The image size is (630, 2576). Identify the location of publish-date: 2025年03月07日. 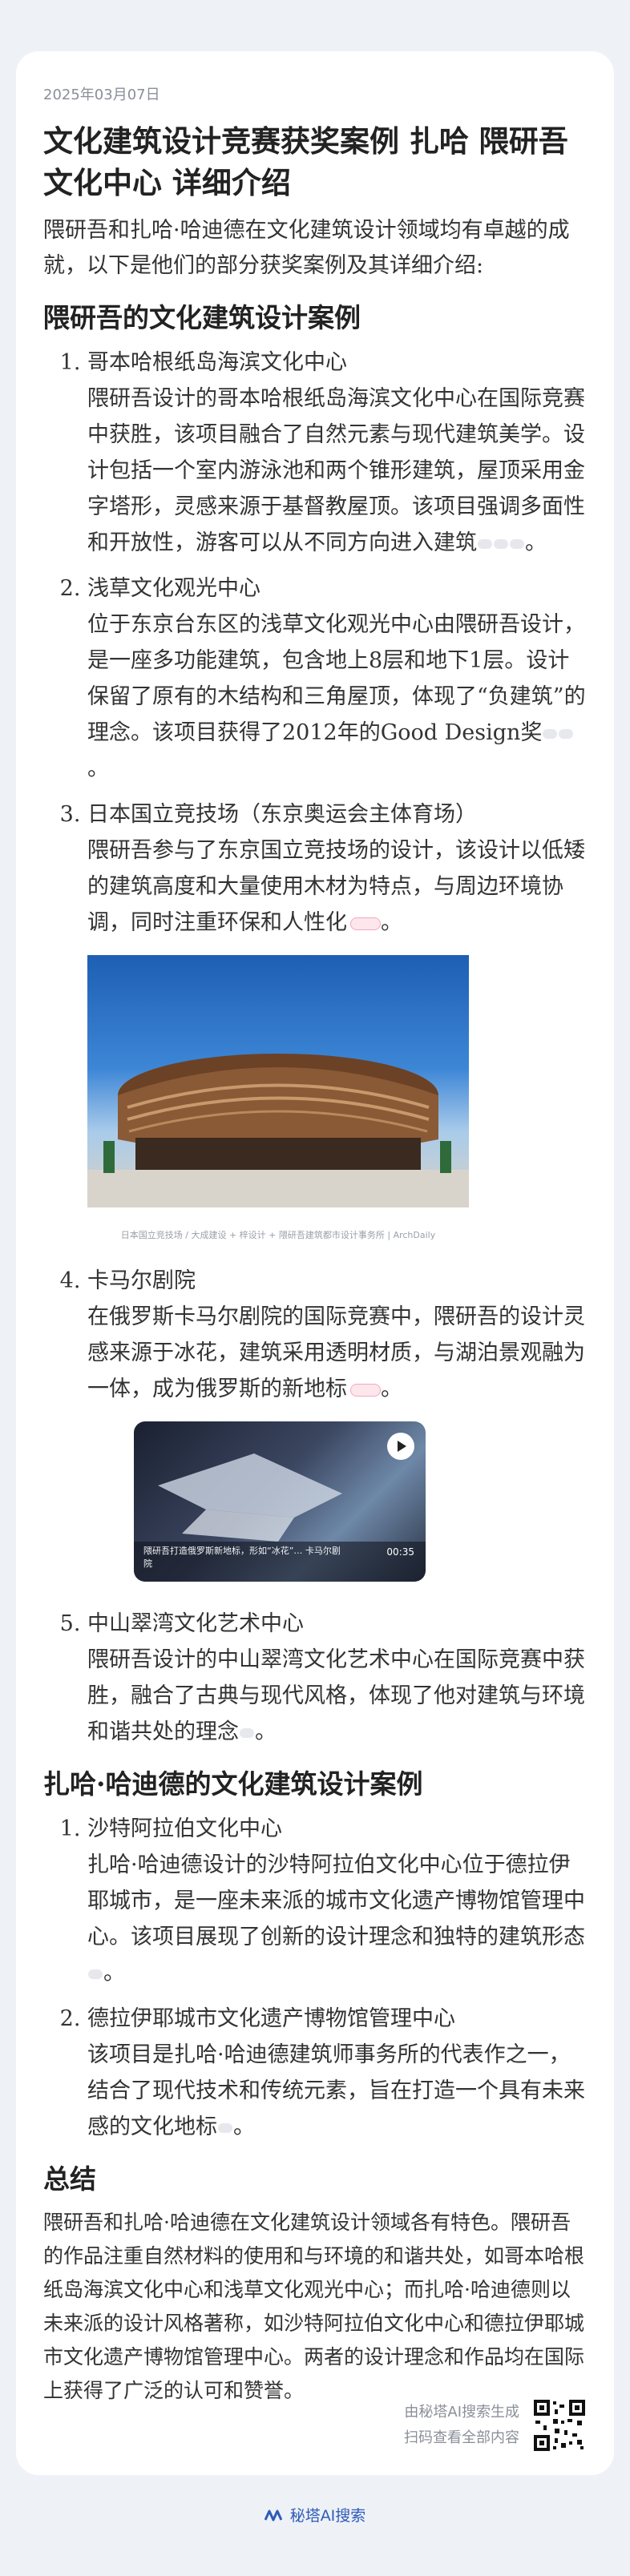
(101, 95).